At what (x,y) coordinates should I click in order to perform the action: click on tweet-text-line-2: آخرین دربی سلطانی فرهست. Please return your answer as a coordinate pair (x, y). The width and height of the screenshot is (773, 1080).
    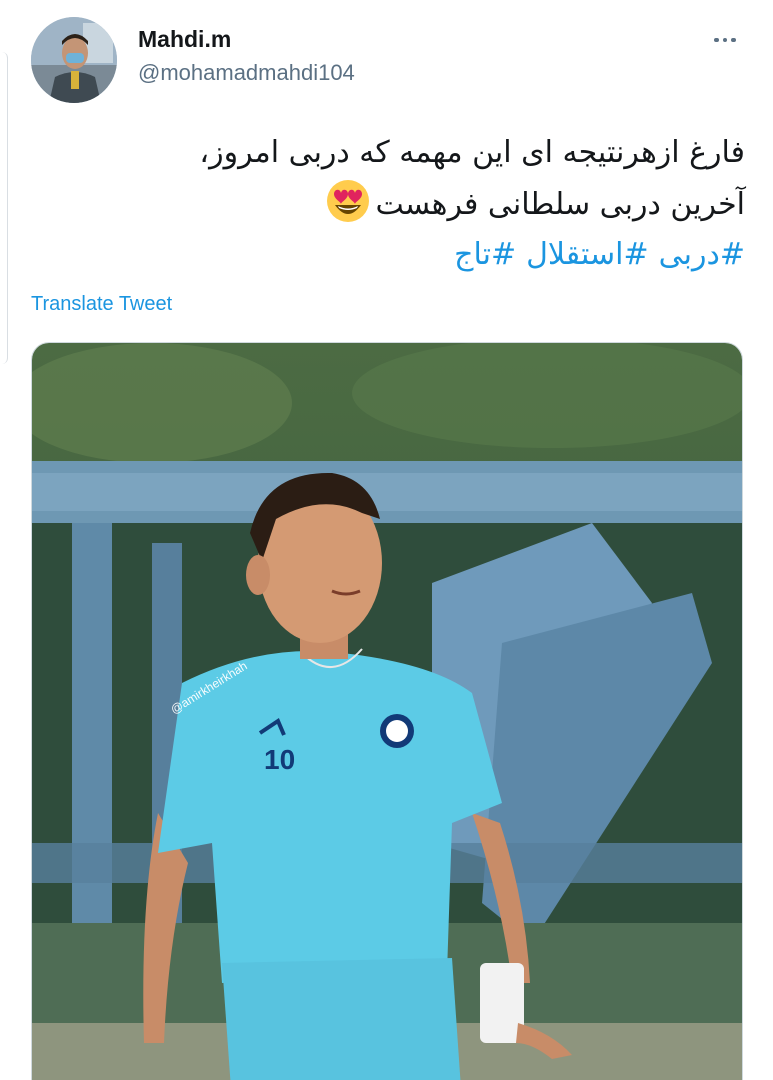
    Looking at the image, I should click on (560, 204).